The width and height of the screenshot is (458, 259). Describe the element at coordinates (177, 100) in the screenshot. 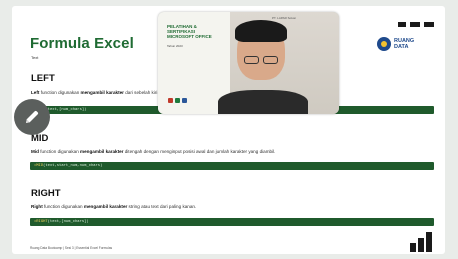

I see `office-app-icons` at that location.